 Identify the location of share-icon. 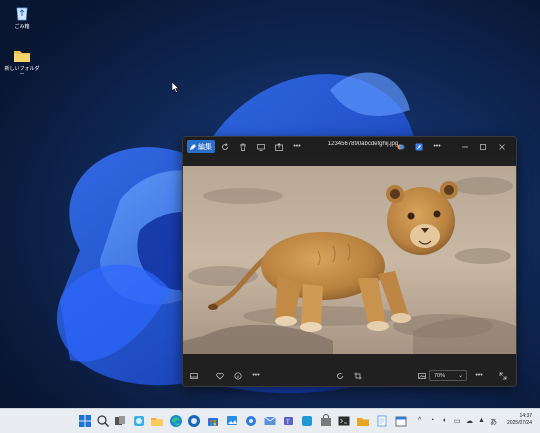
(279, 146).